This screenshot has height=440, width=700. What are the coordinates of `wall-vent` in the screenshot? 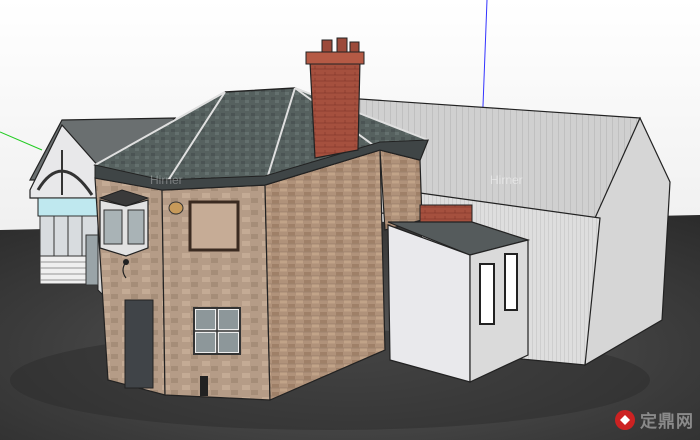 It's located at (204, 386).